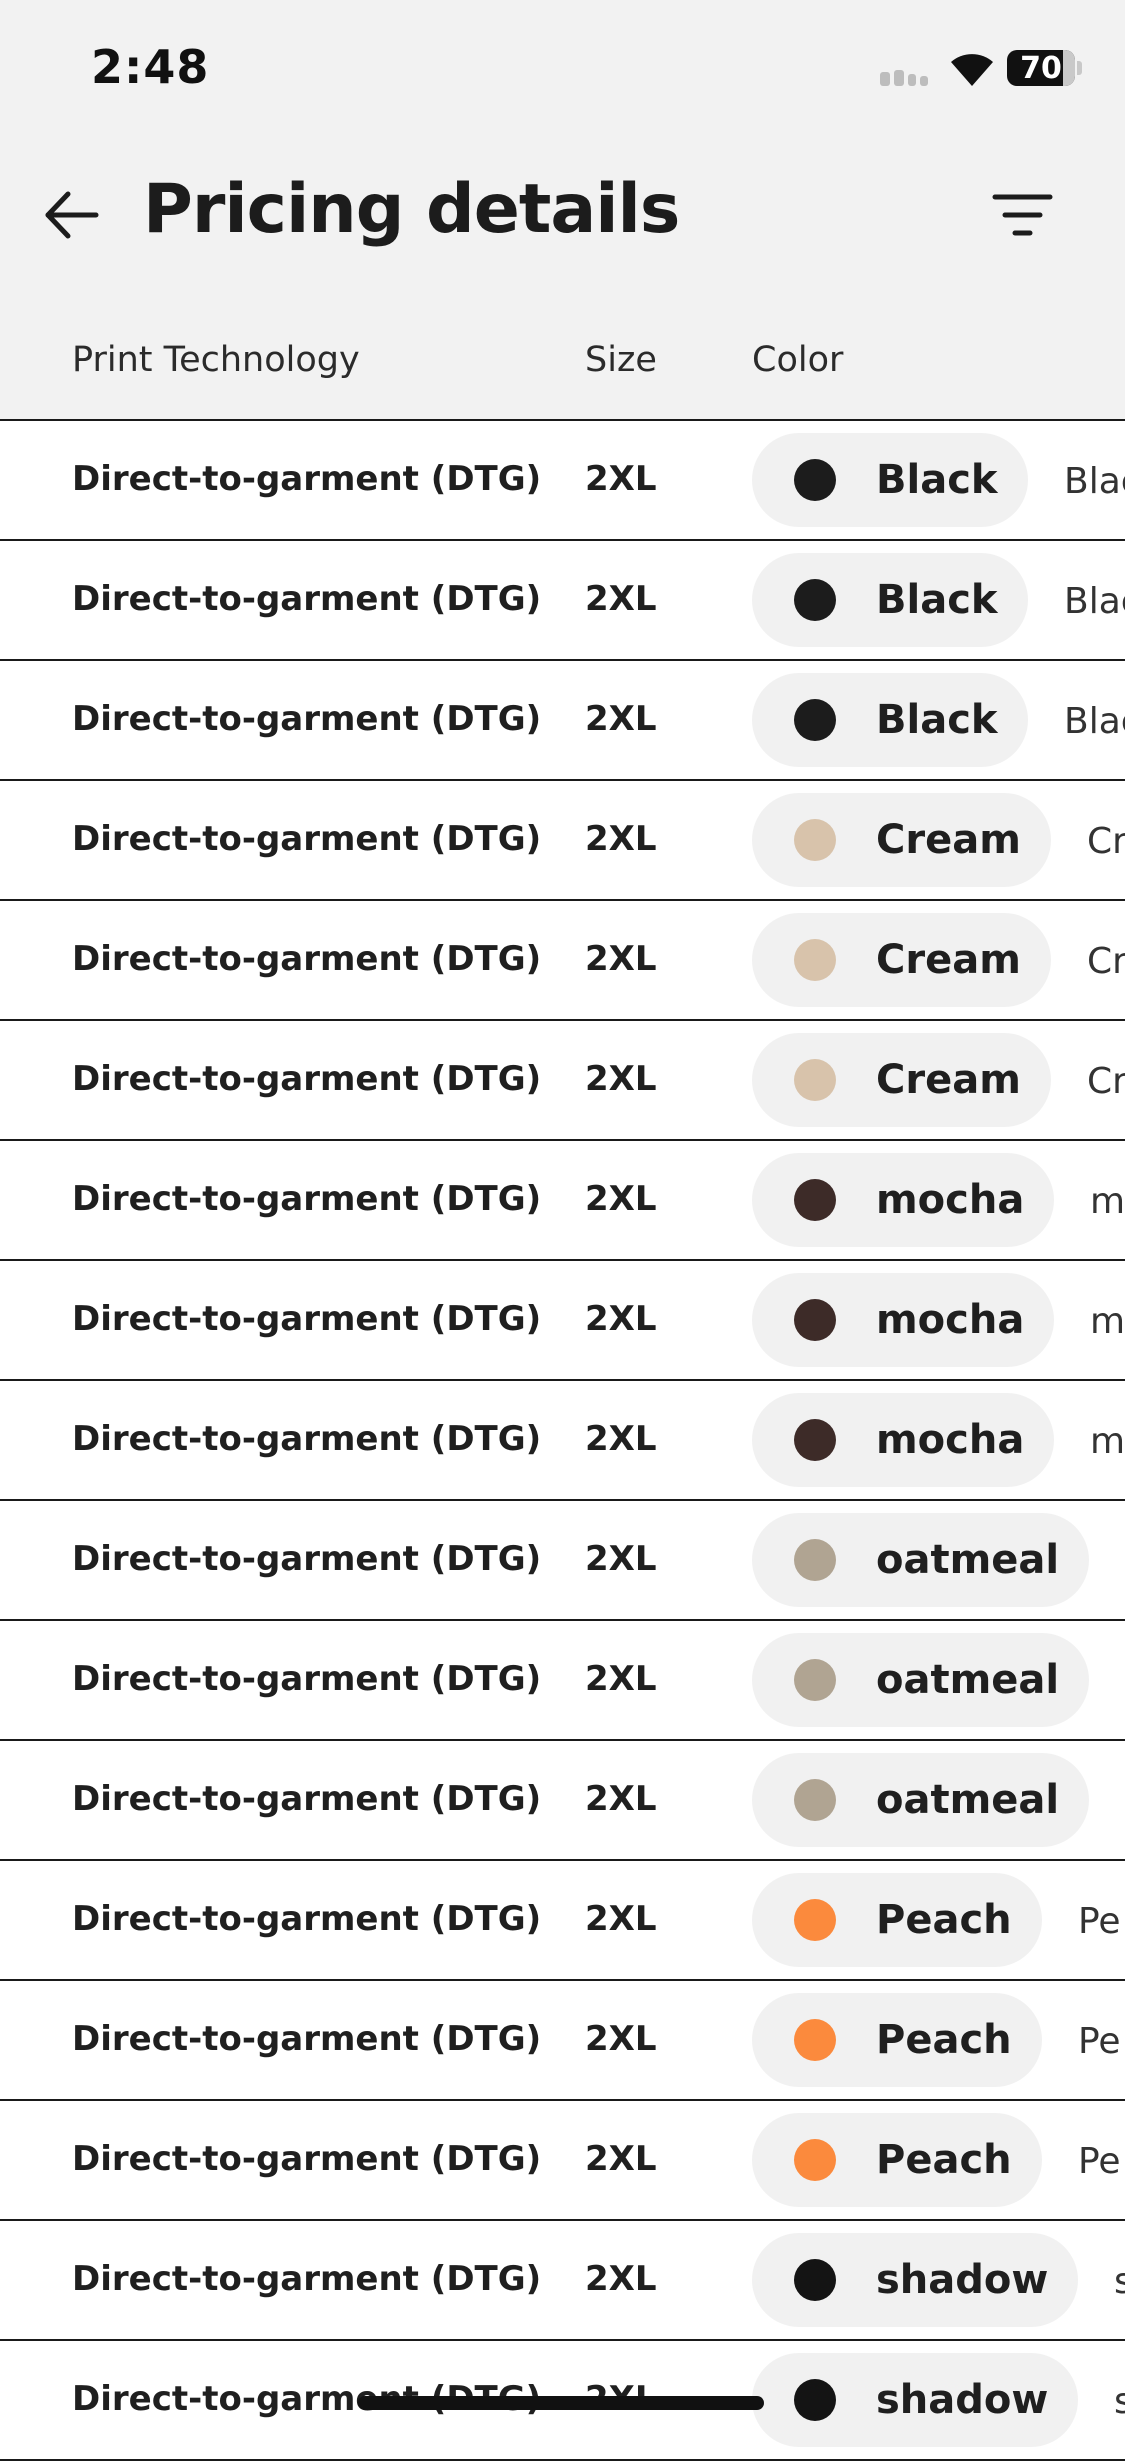 The width and height of the screenshot is (1125, 2461). I want to click on battery-icon: 70, so click(1041, 68).